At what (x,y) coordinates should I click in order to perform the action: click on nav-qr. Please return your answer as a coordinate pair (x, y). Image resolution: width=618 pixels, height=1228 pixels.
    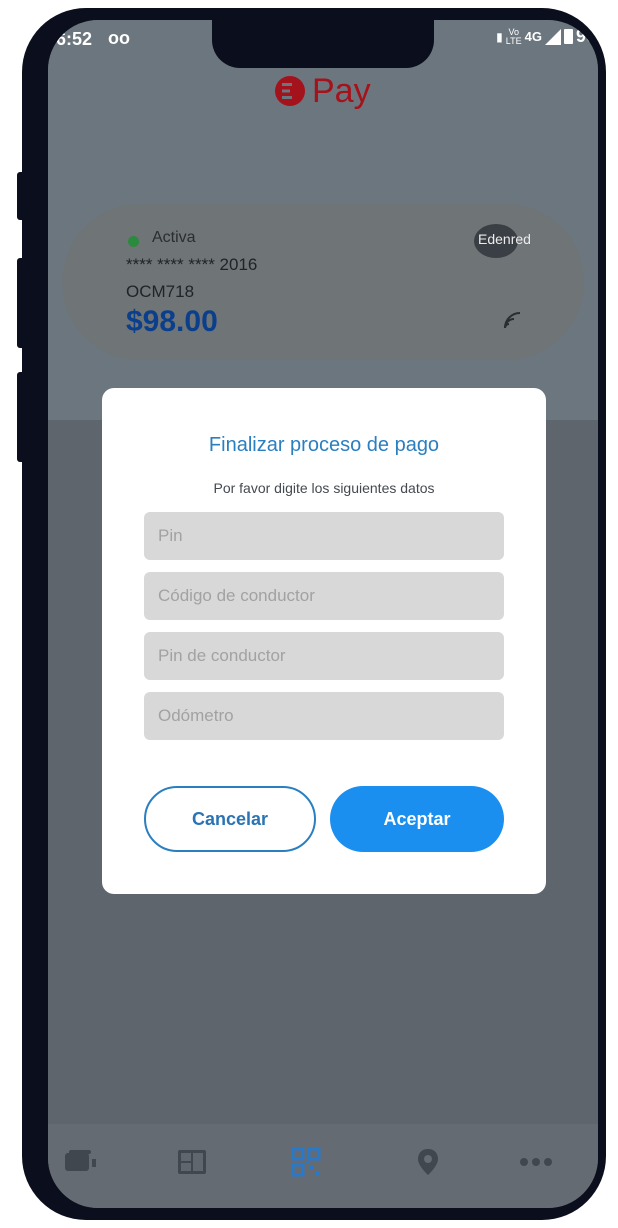
    Looking at the image, I should click on (306, 1162).